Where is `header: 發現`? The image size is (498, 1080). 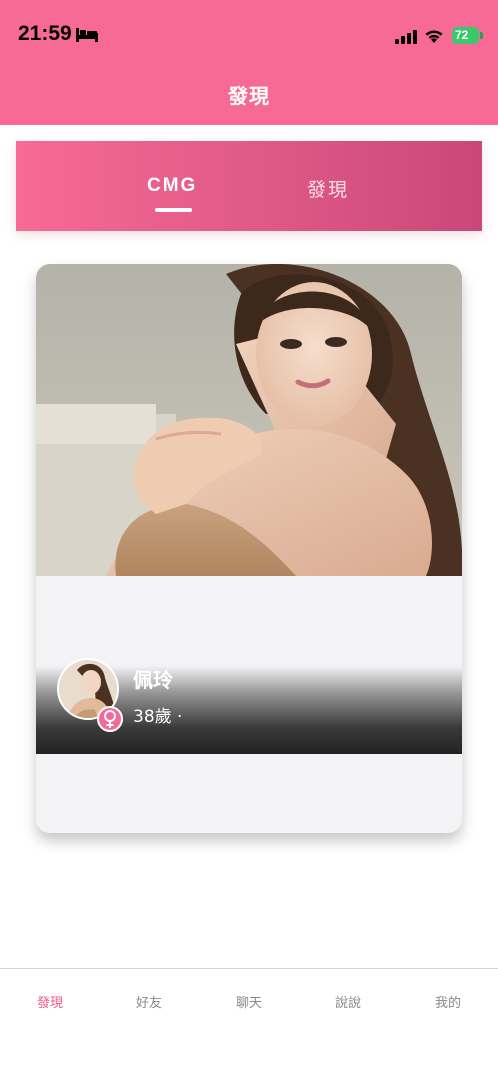
header: 發現 is located at coordinates (249, 98).